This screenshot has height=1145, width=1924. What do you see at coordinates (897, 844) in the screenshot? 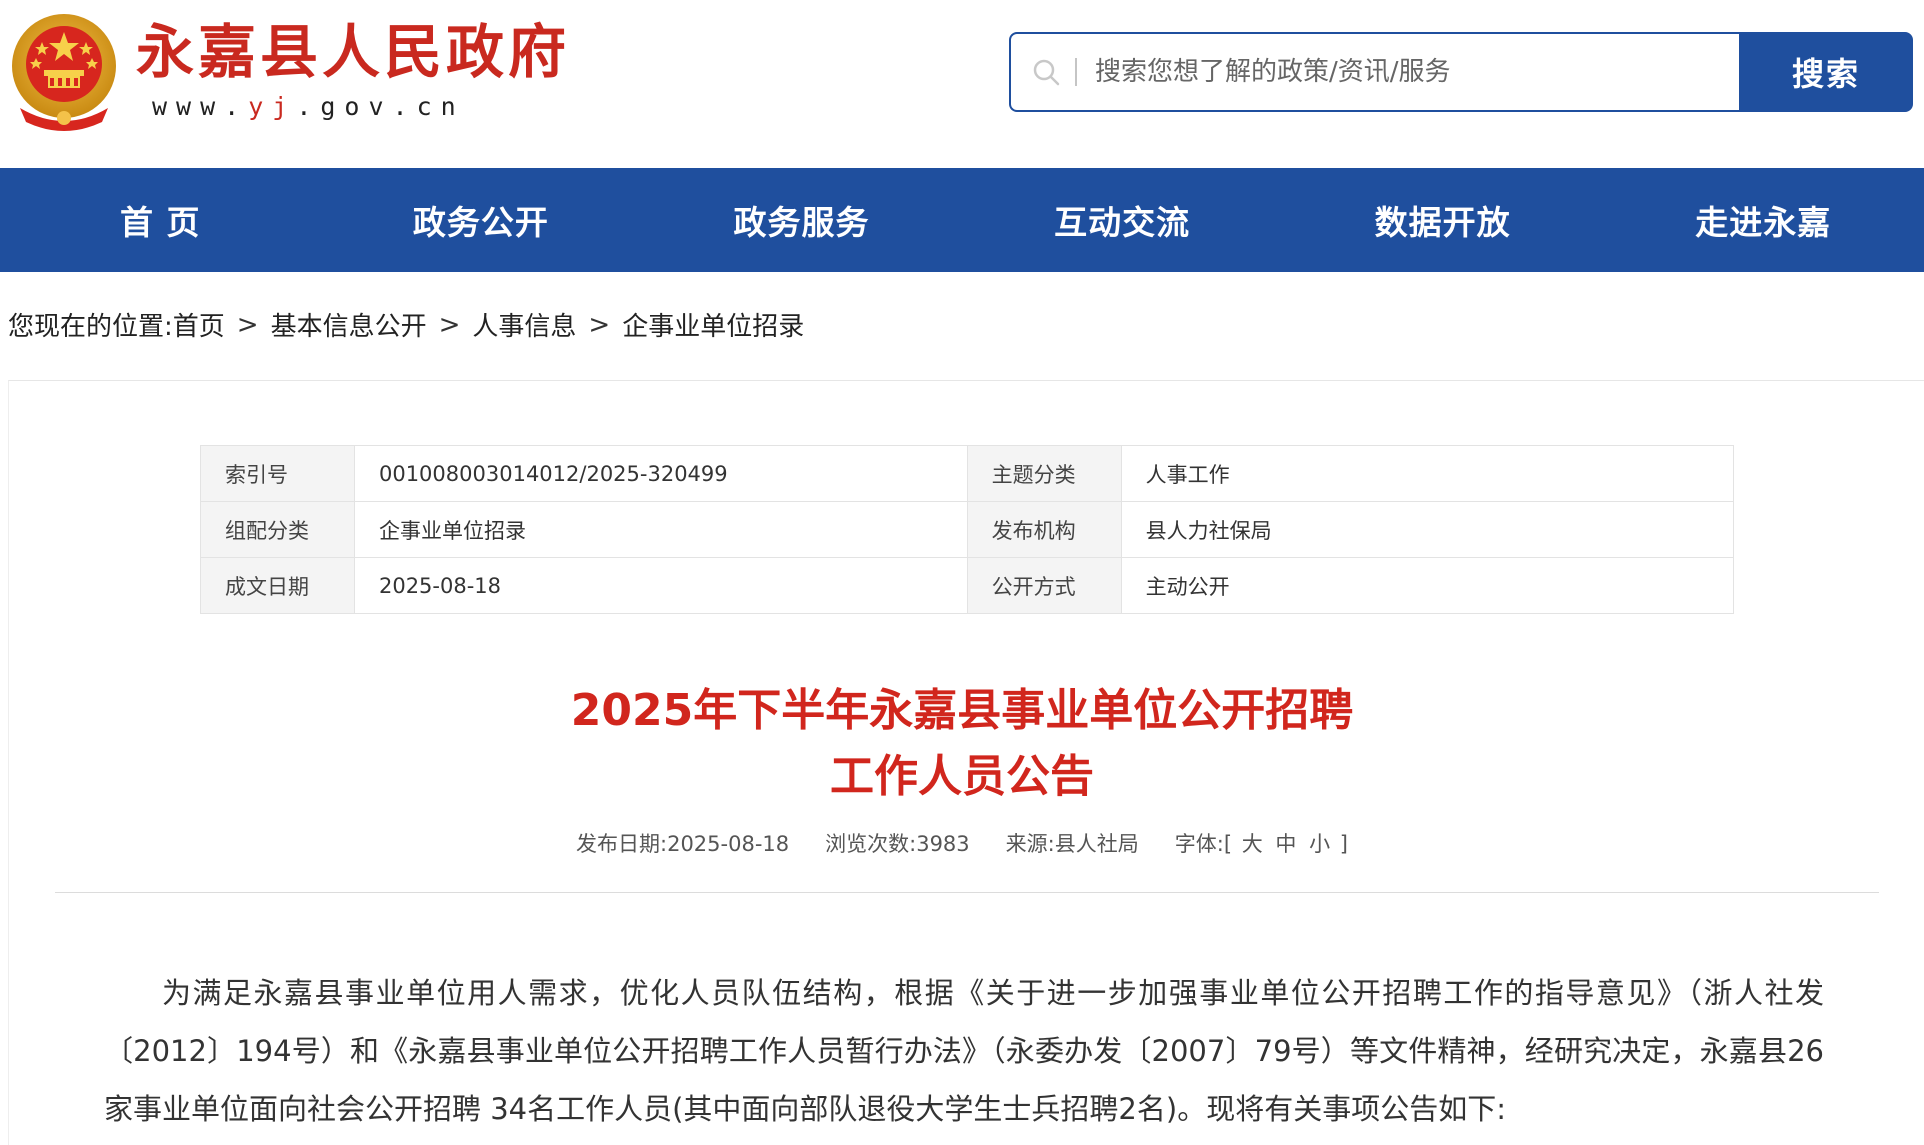
I see `view-count: 浏览次数:3983` at bounding box center [897, 844].